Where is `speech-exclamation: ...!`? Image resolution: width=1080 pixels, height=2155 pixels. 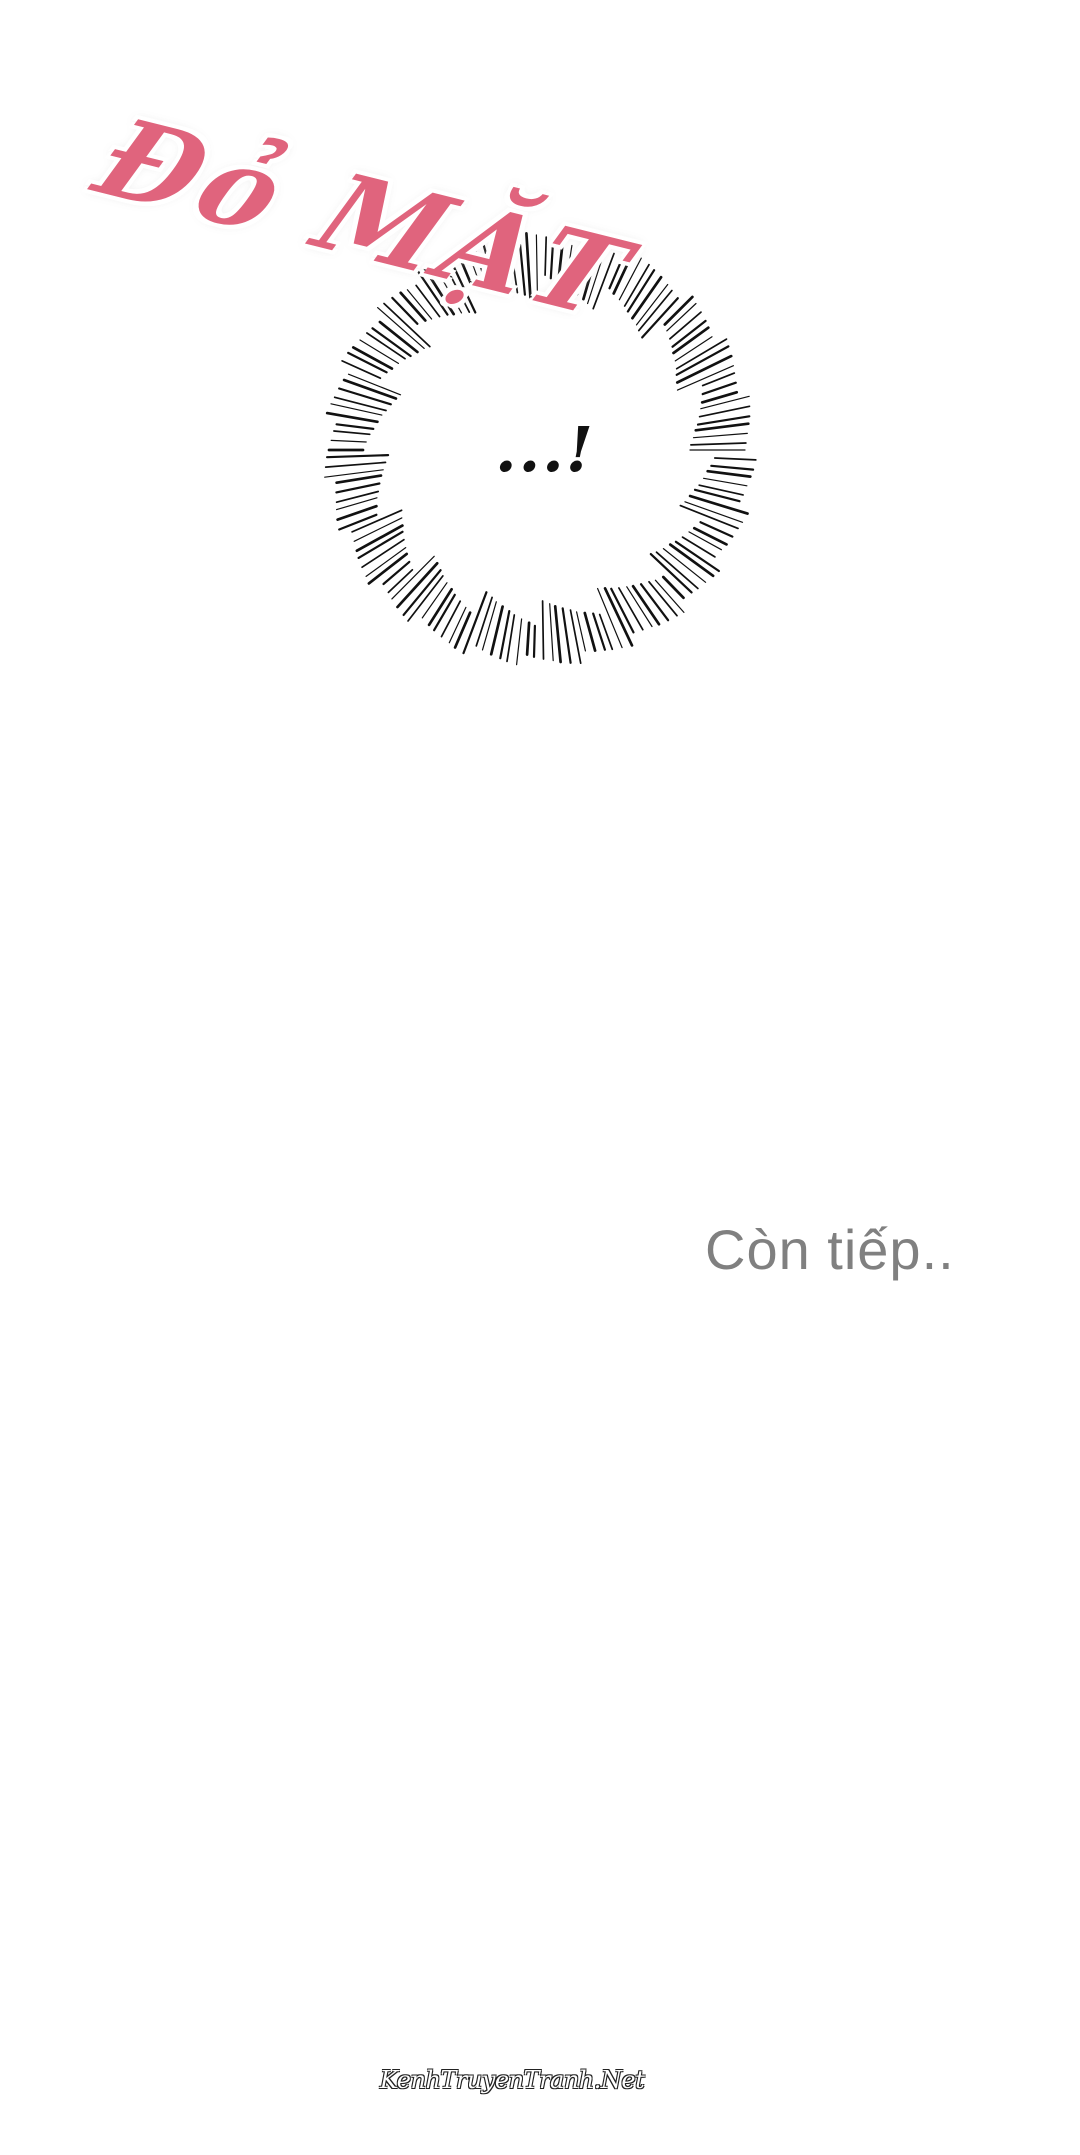
speech-exclamation: ...! is located at coordinates (545, 449).